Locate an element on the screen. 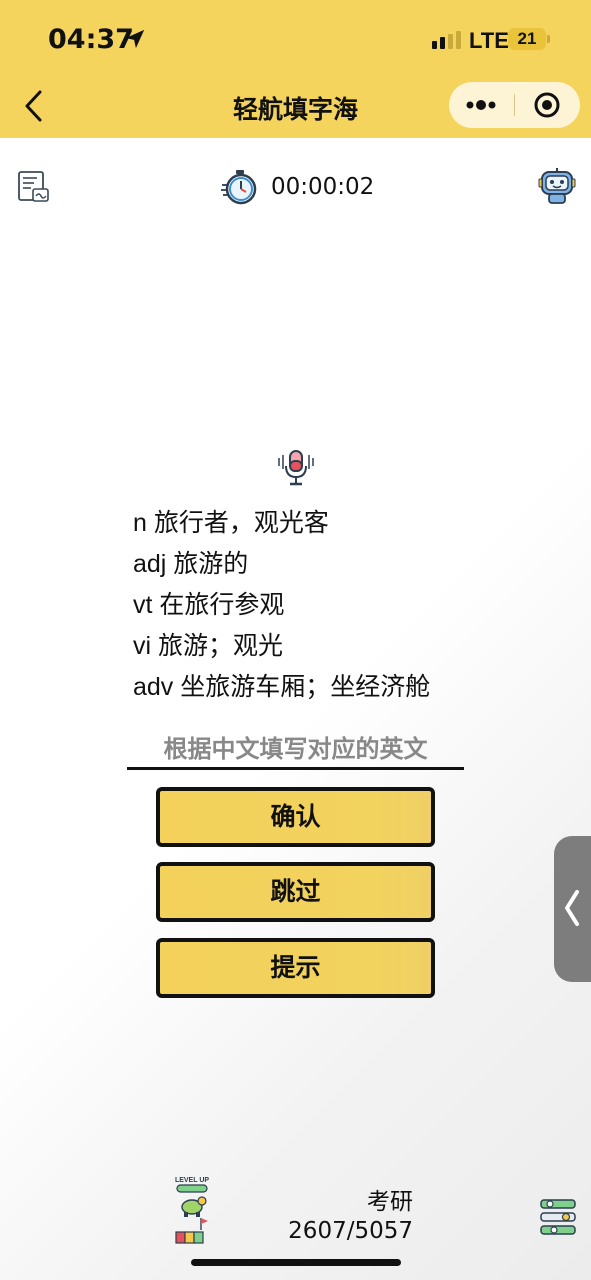 The image size is (591, 1280). level-up-label: LEVEL UP is located at coordinates (192, 1180).